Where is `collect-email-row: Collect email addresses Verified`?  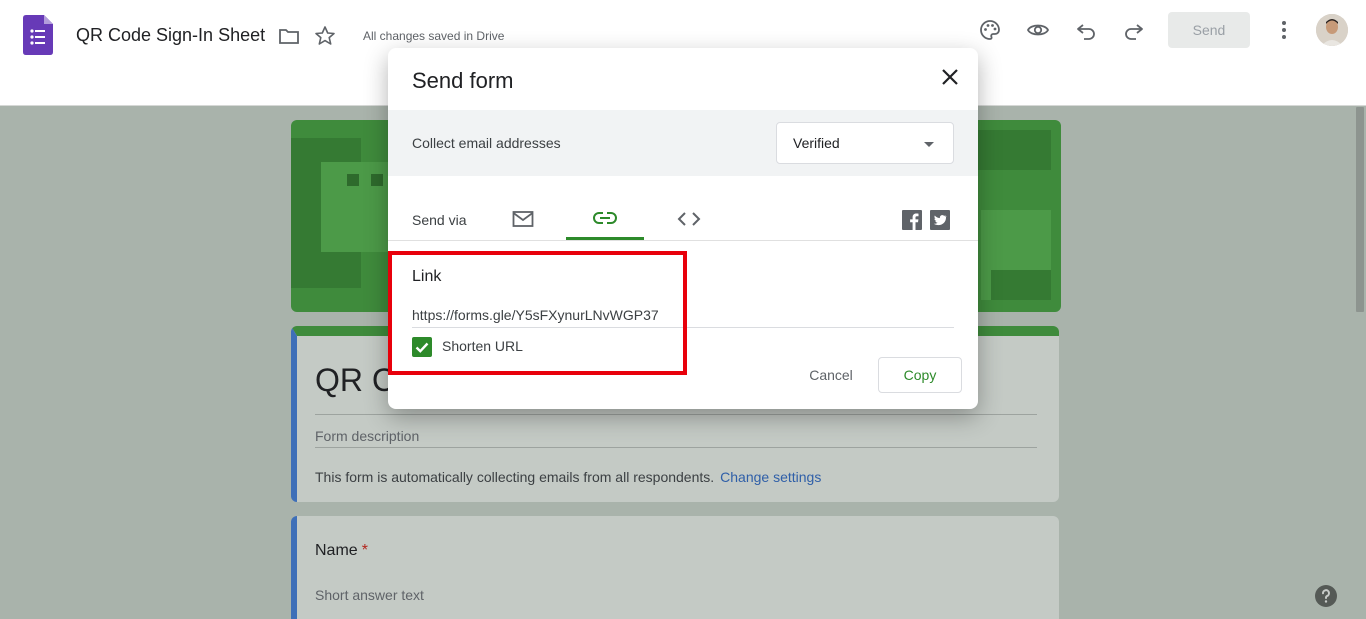 collect-email-row: Collect email addresses Verified is located at coordinates (683, 143).